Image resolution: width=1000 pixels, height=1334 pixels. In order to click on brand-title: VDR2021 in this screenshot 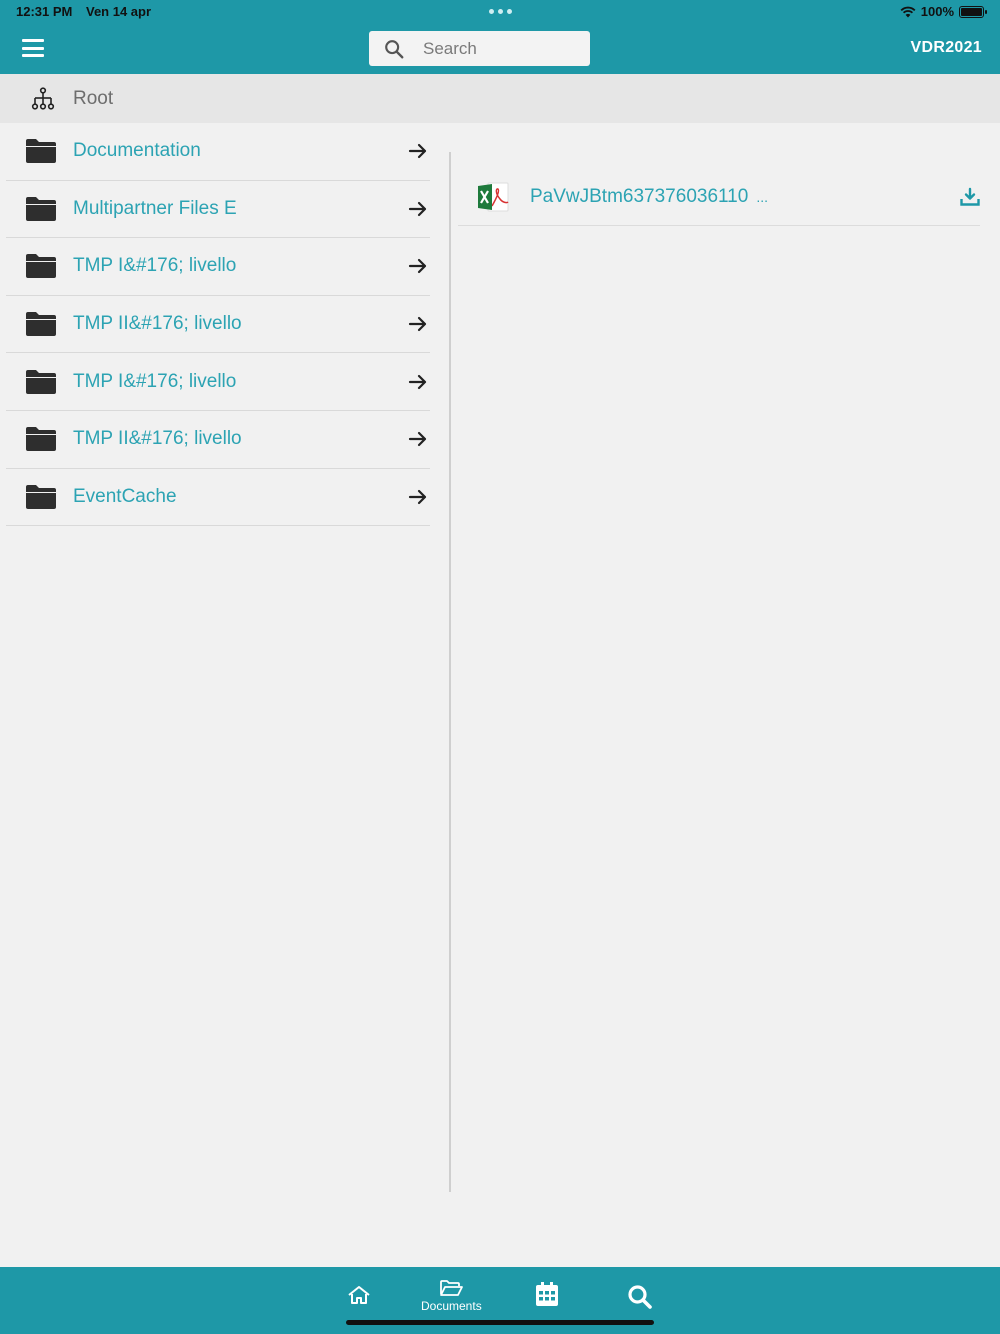, I will do `click(946, 47)`.